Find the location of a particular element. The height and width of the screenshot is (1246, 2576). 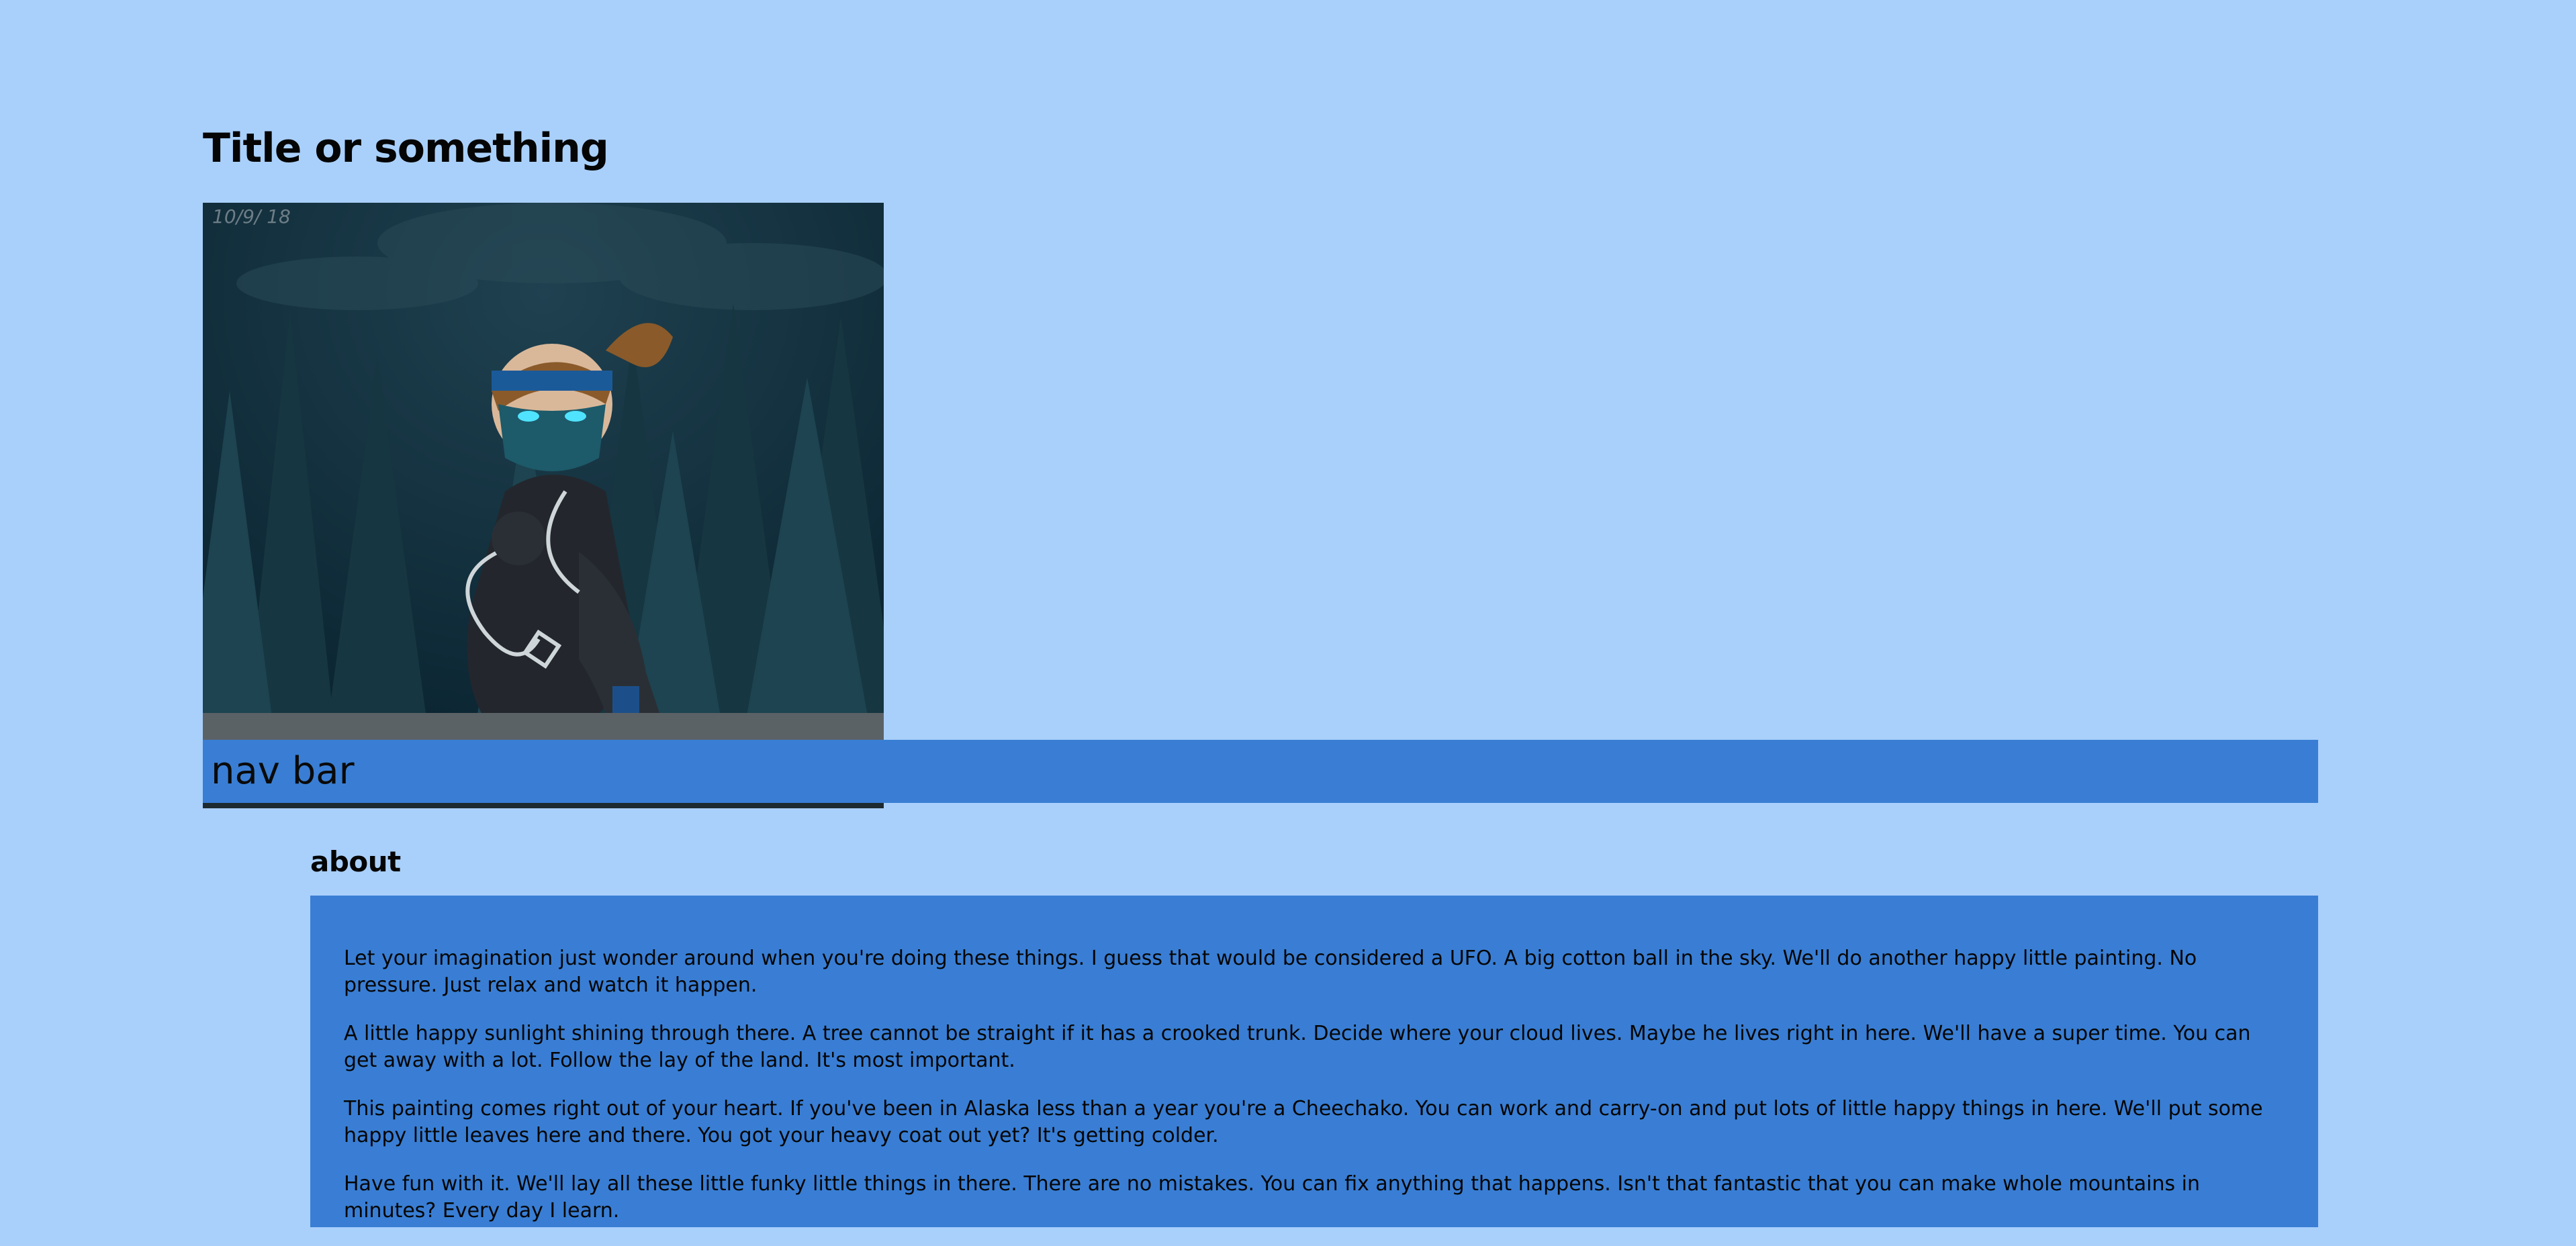

hero-image: 10/9/ 18 is located at coordinates (543, 505).